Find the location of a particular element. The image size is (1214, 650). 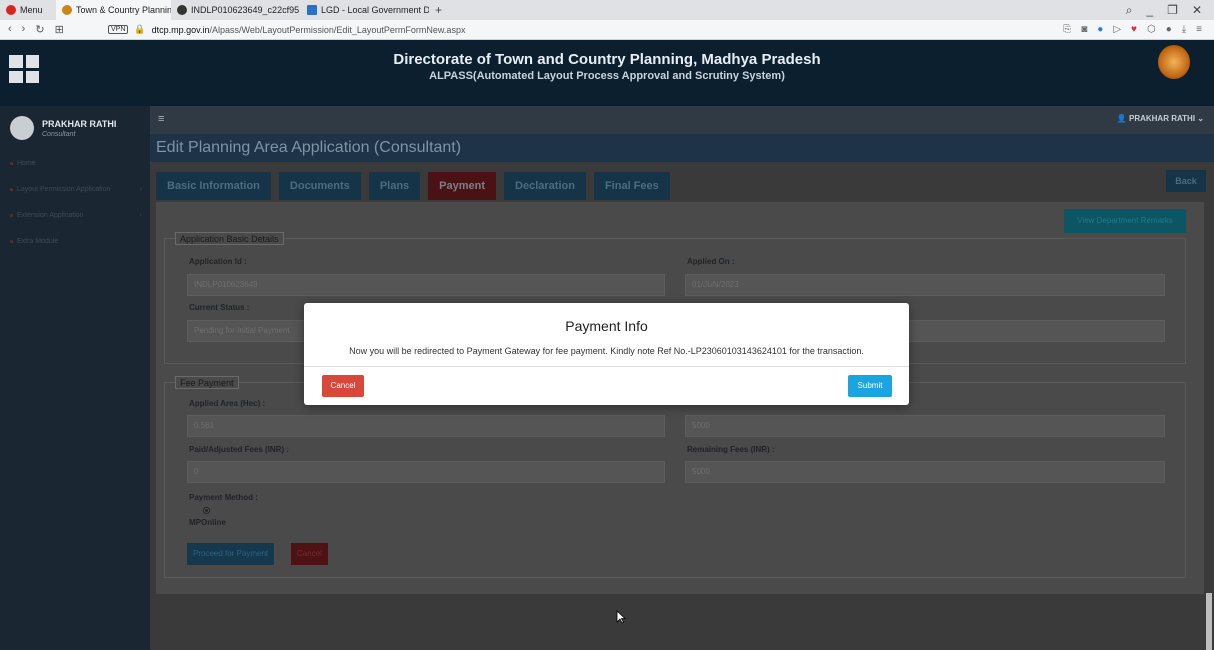

payment-method-label: Payment Method : is located at coordinates (223, 497).